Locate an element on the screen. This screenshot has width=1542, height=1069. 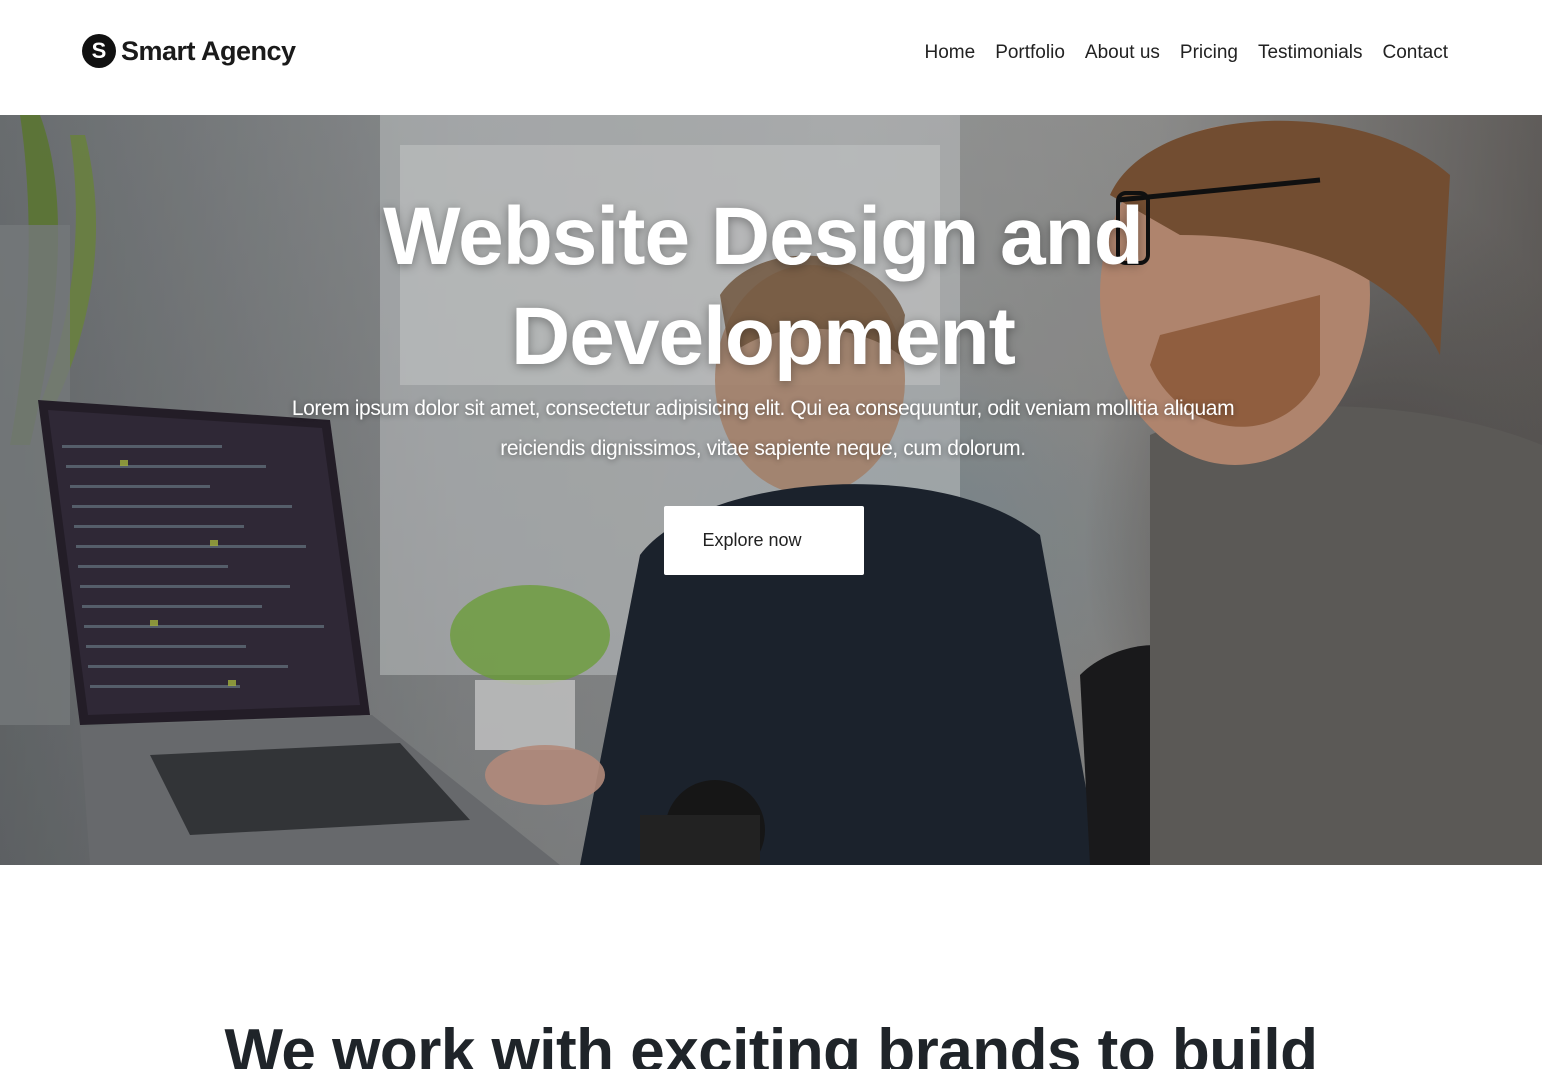
nav-item-about: About us is located at coordinates (1122, 53).